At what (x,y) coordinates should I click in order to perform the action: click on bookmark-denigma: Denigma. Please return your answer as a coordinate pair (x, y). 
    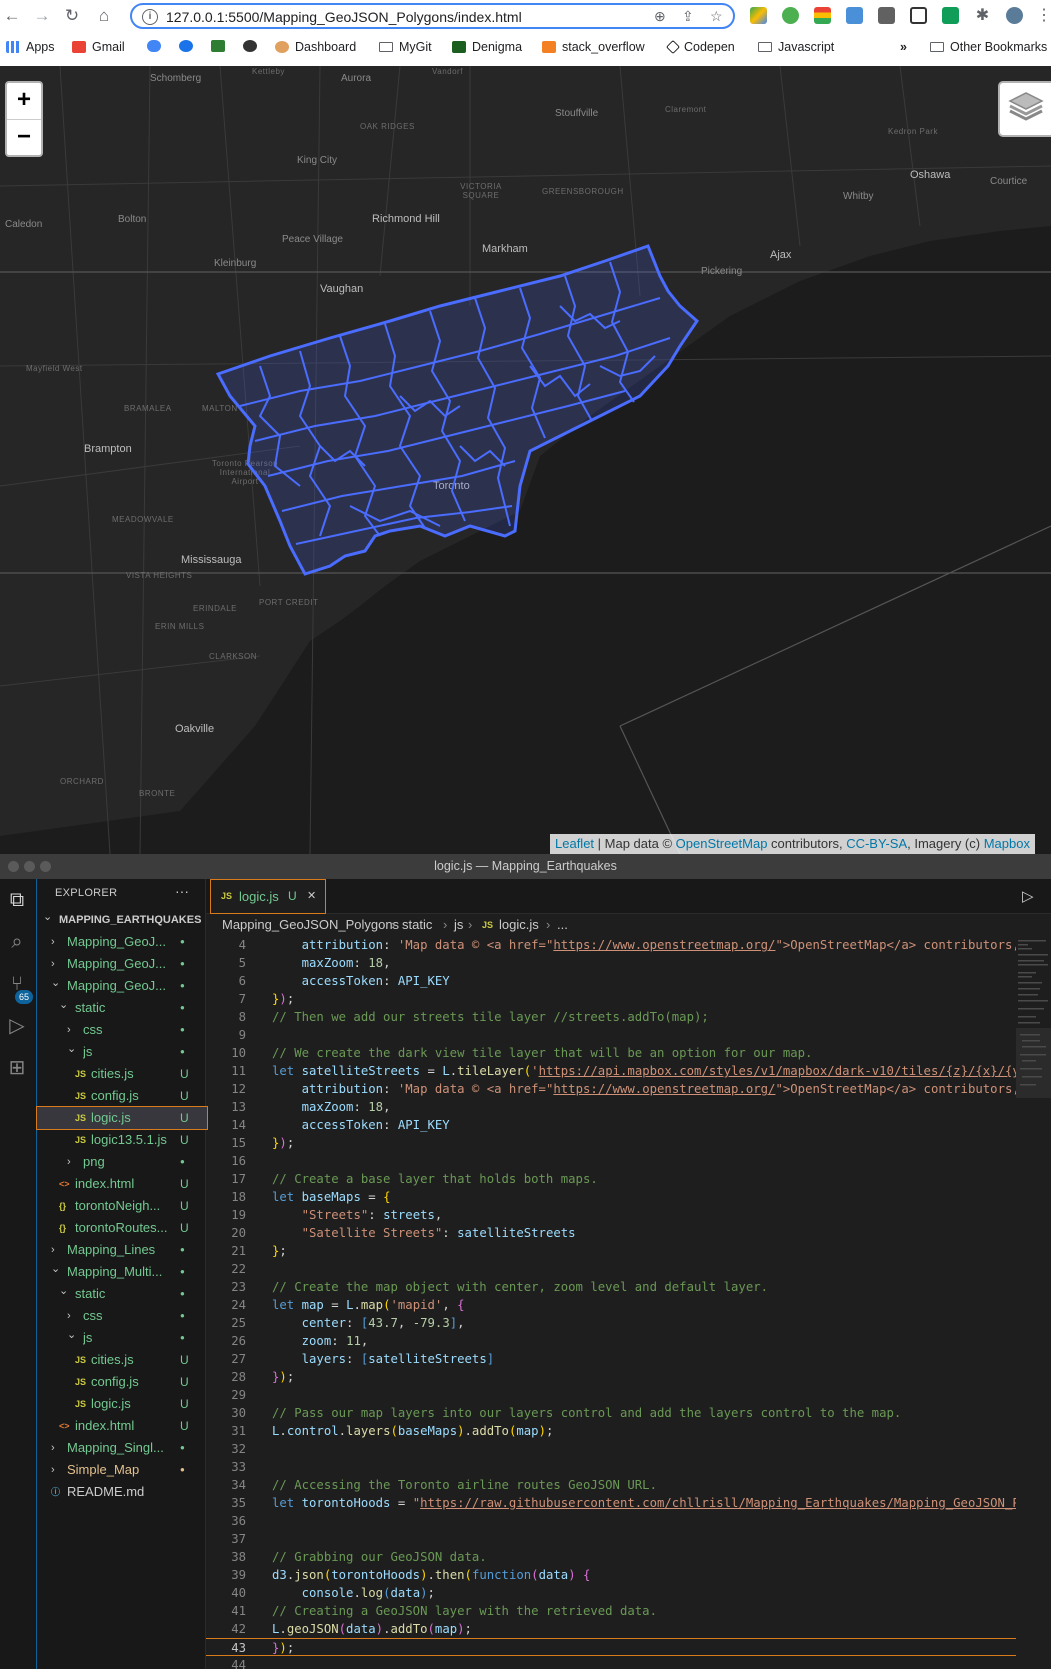
    Looking at the image, I should click on (487, 47).